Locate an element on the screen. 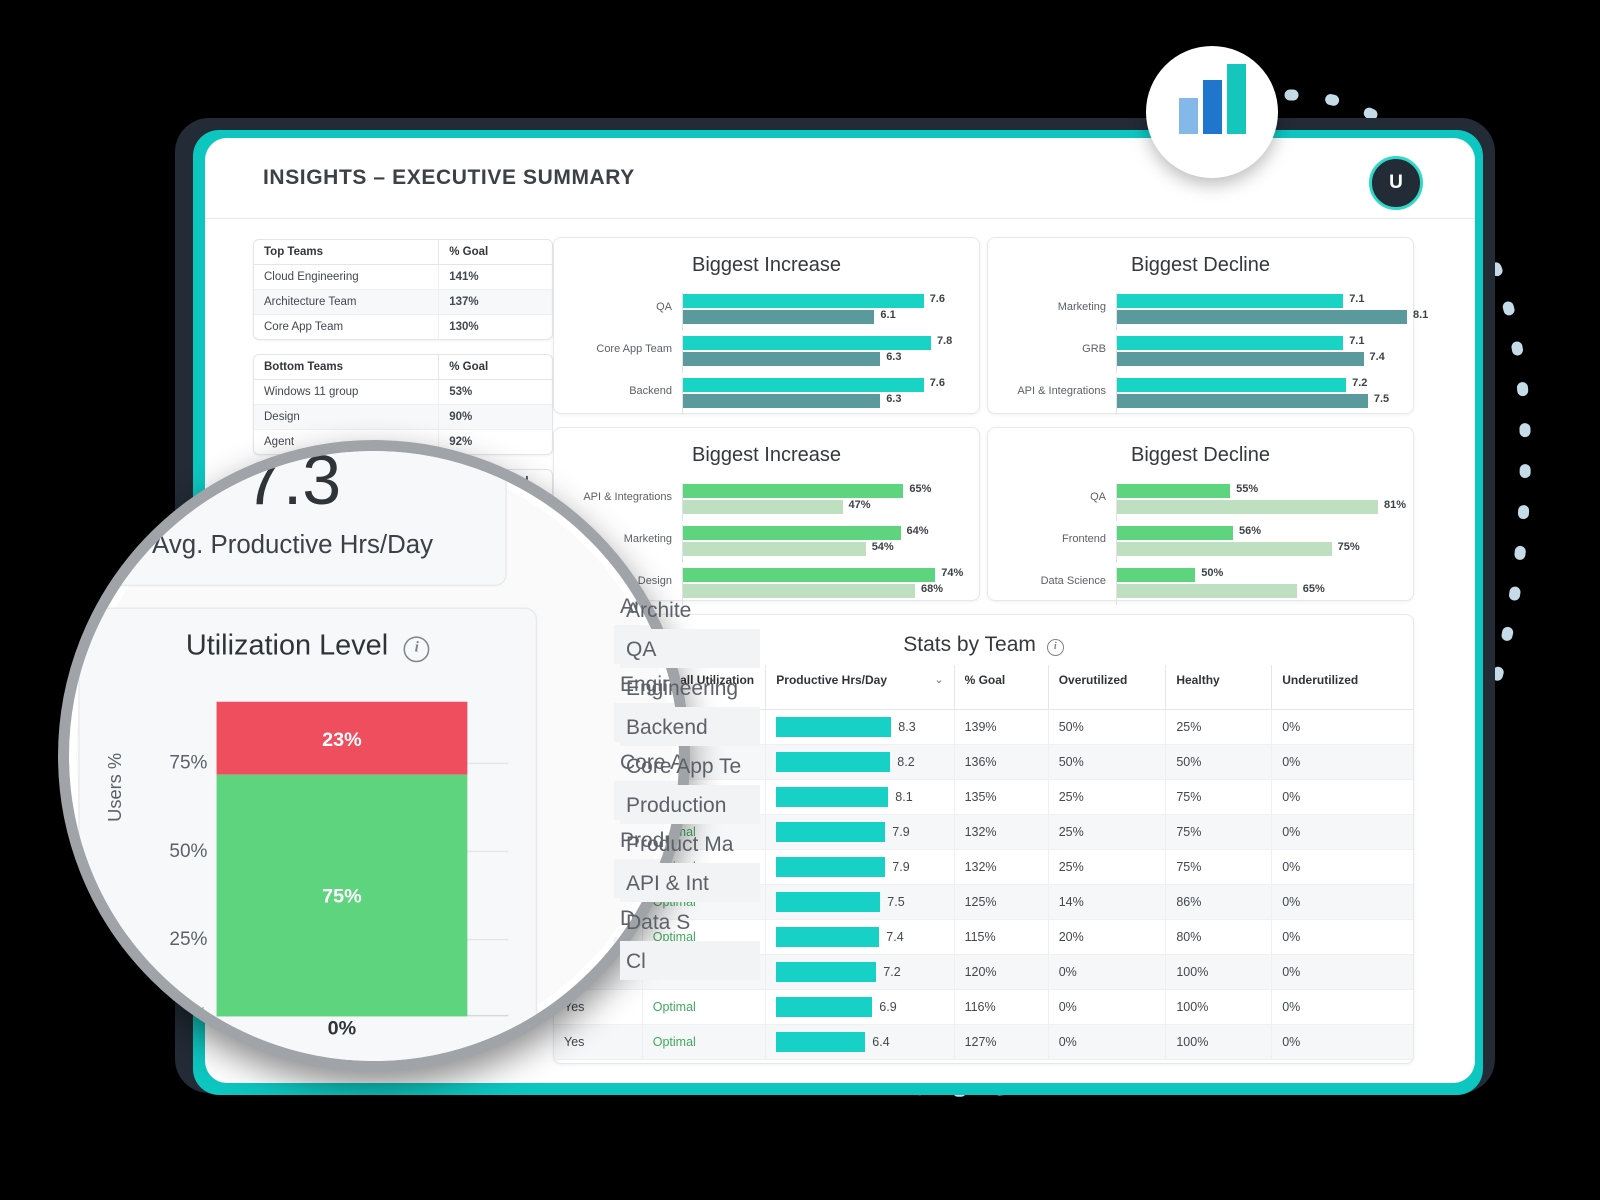 This screenshot has width=1600, height=1200. bar-current: 7.8 is located at coordinates (817, 342).